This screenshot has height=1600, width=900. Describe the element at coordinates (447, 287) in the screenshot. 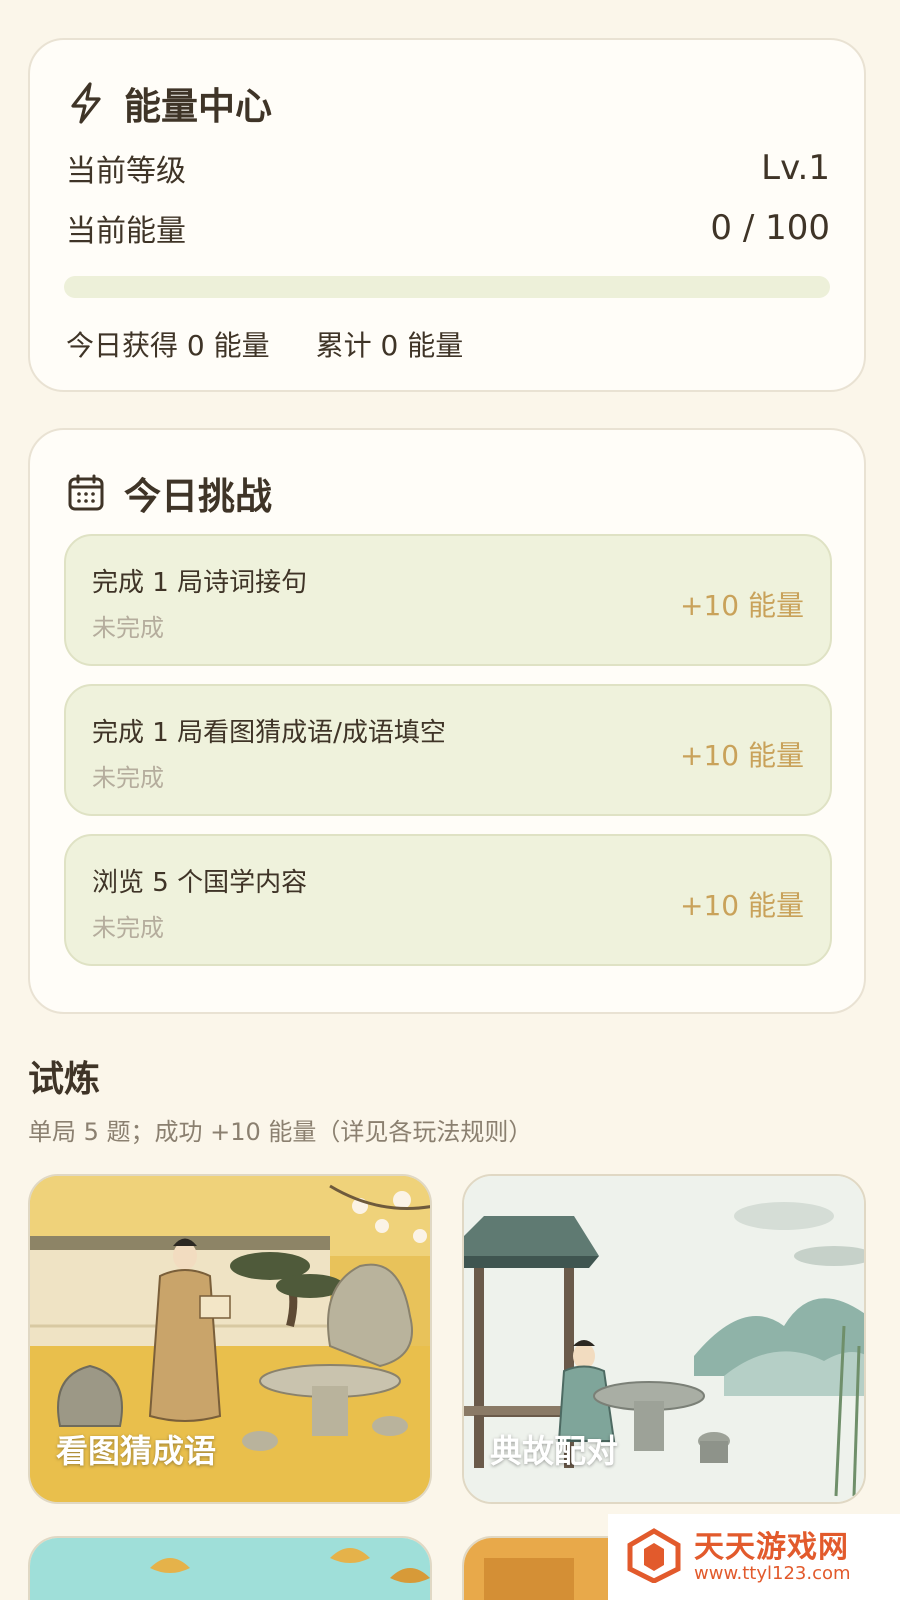

I see `energy-progress-bar` at that location.